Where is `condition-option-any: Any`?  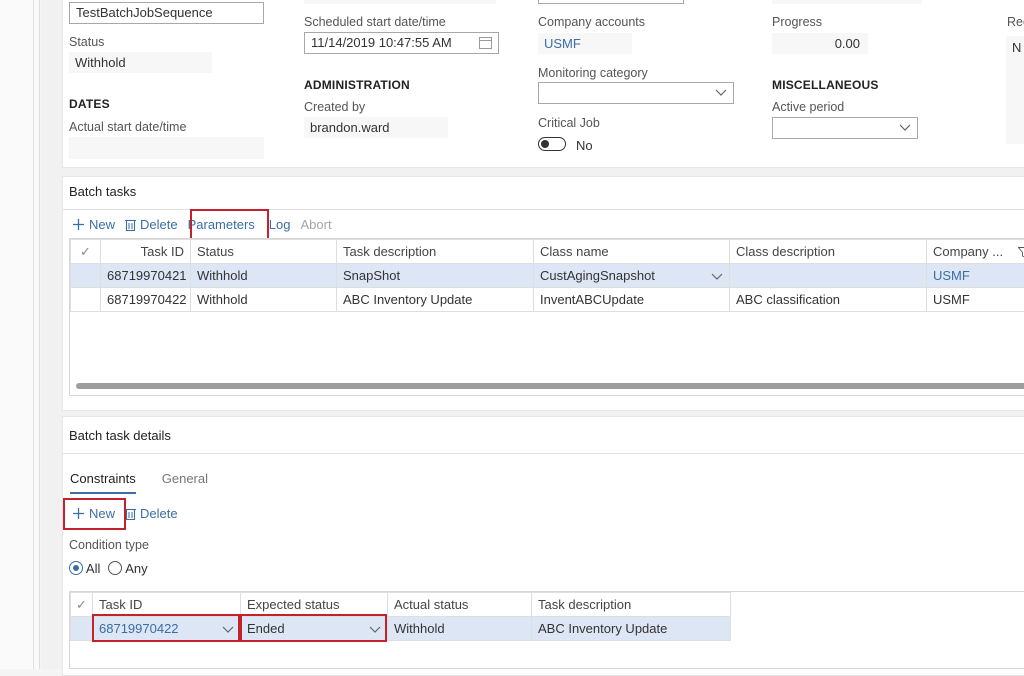 condition-option-any: Any is located at coordinates (127, 568).